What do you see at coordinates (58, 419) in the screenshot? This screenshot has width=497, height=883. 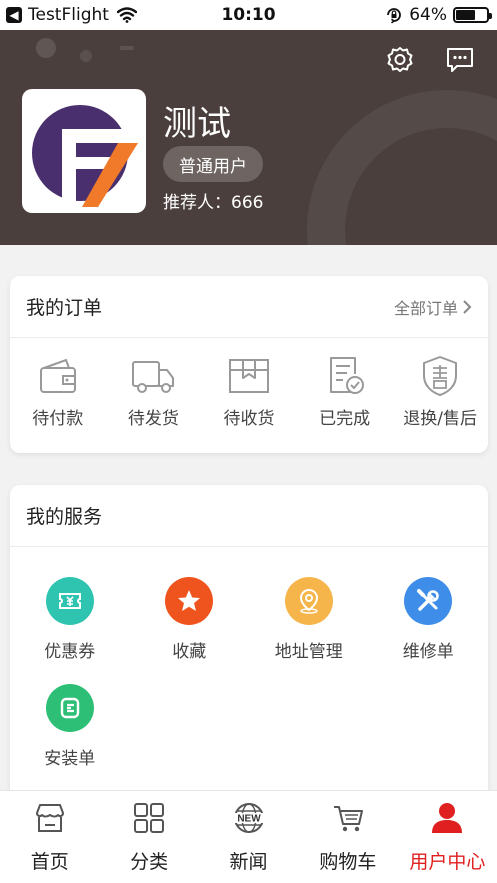 I see `order-status-label: 待付款` at bounding box center [58, 419].